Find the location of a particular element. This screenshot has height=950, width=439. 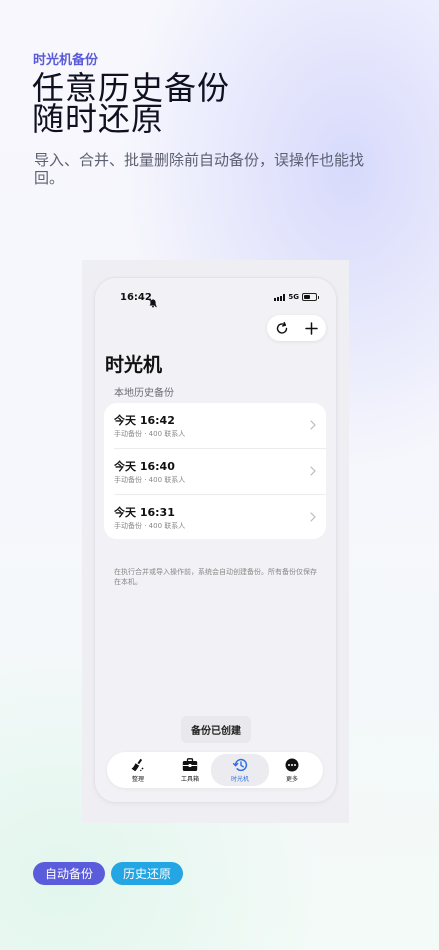

add-button is located at coordinates (311, 328).